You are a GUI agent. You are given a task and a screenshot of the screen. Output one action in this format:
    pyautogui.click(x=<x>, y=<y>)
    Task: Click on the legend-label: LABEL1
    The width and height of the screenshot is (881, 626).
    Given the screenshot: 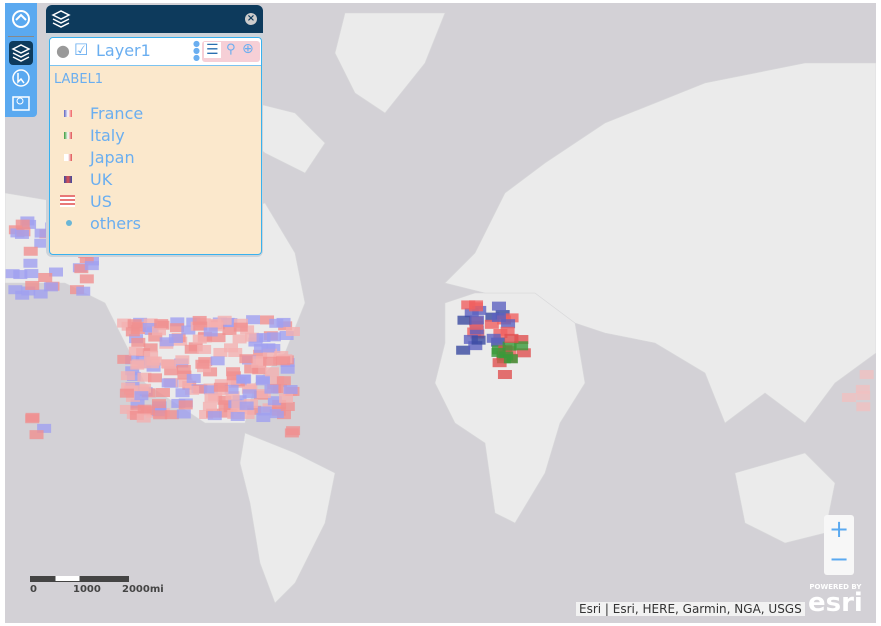 What is the action you would take?
    pyautogui.click(x=79, y=79)
    